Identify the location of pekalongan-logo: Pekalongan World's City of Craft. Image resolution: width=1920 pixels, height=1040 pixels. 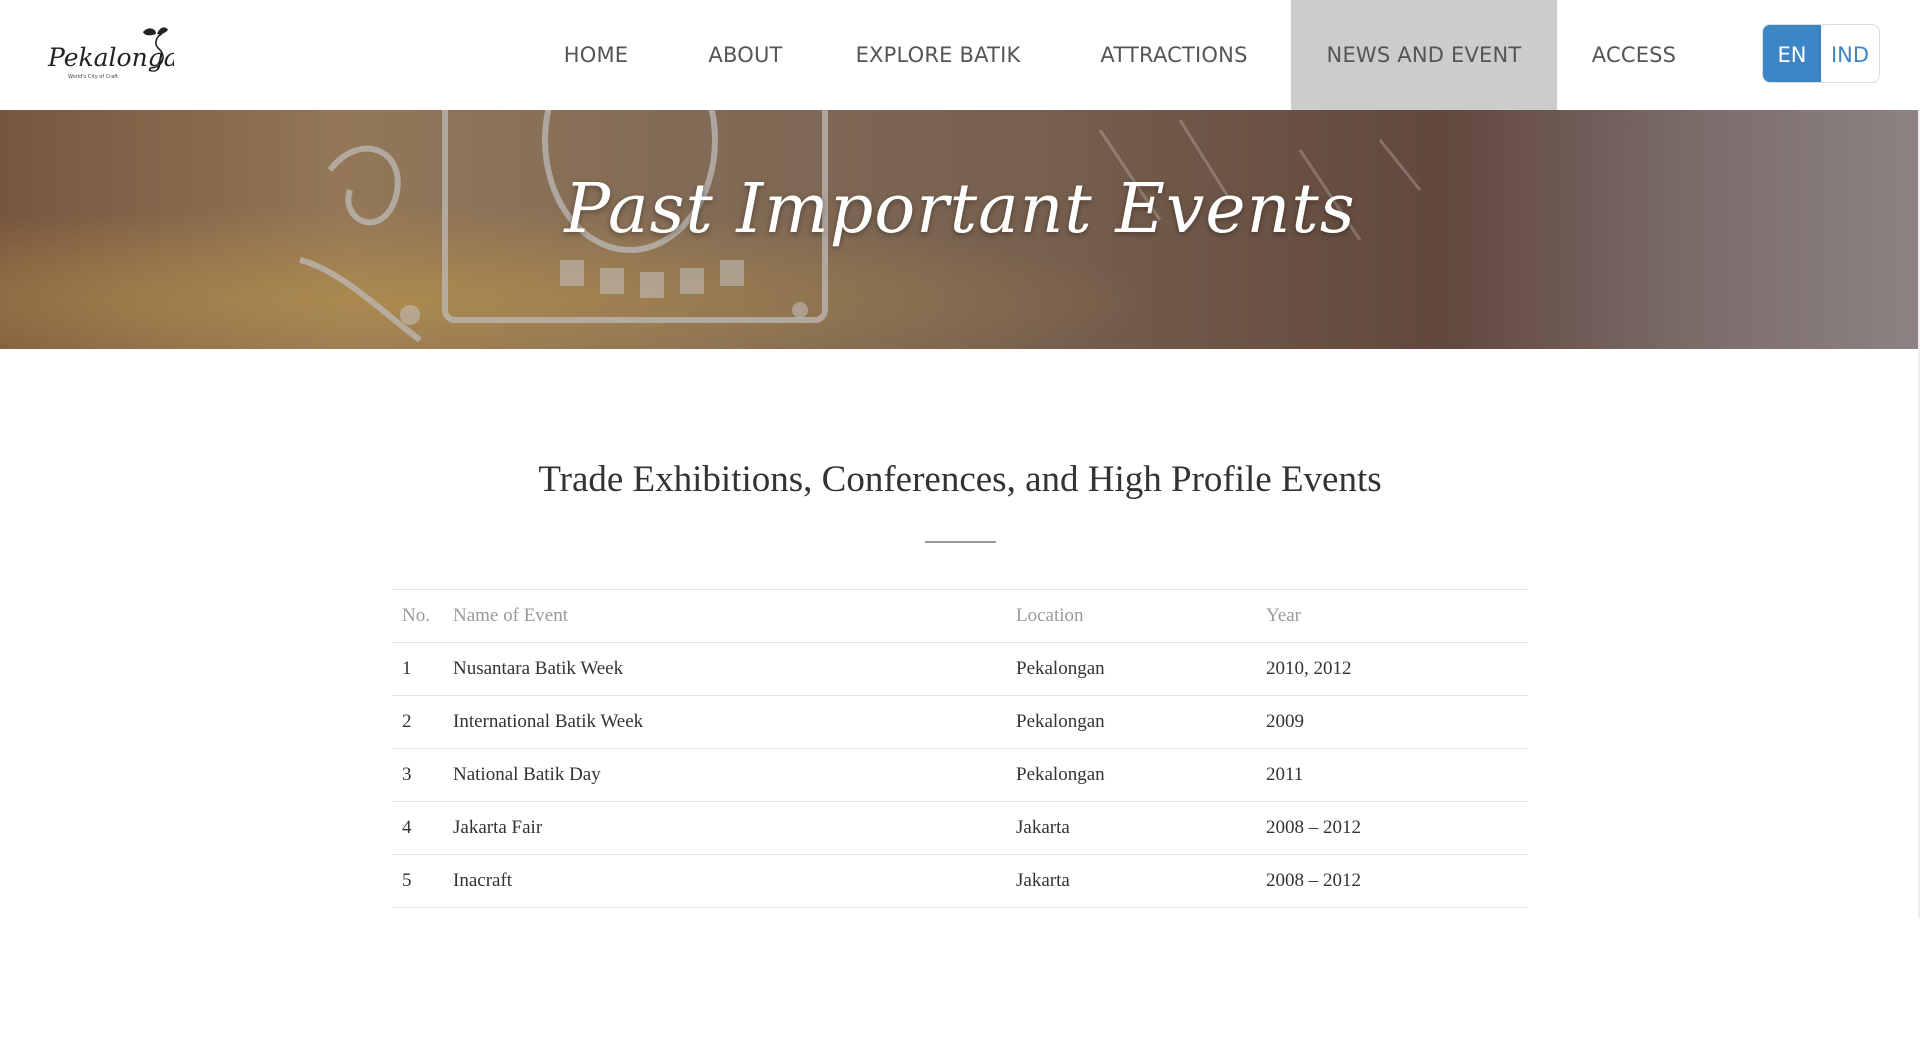
(109, 55).